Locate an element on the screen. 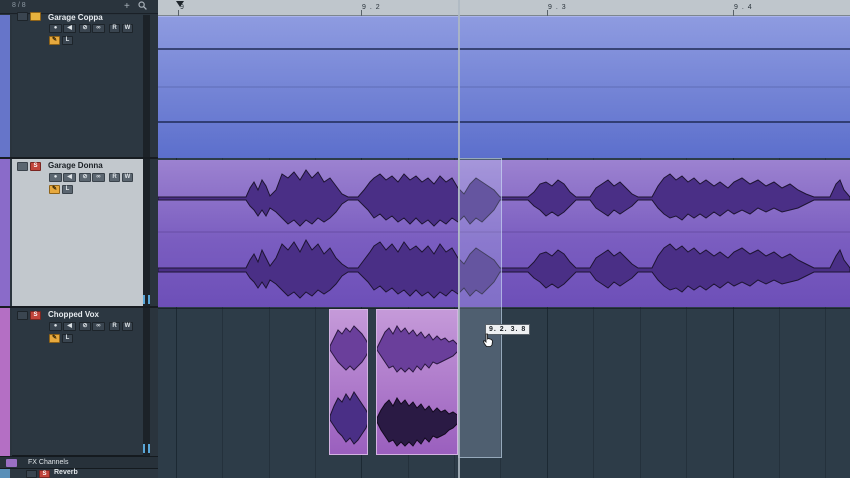  folder-icon is located at coordinates (11, 463).